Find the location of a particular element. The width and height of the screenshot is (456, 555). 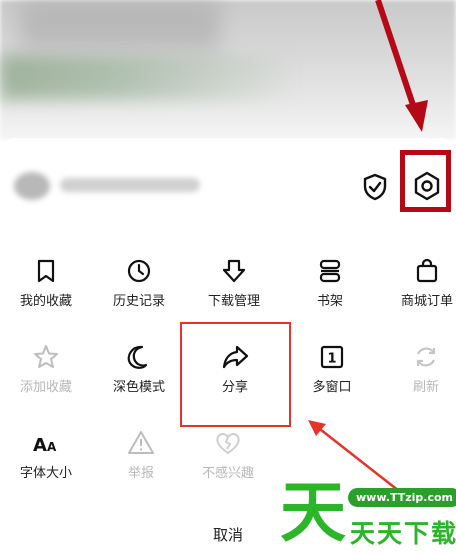

menu-item-label: 深色模式 is located at coordinates (138, 387).